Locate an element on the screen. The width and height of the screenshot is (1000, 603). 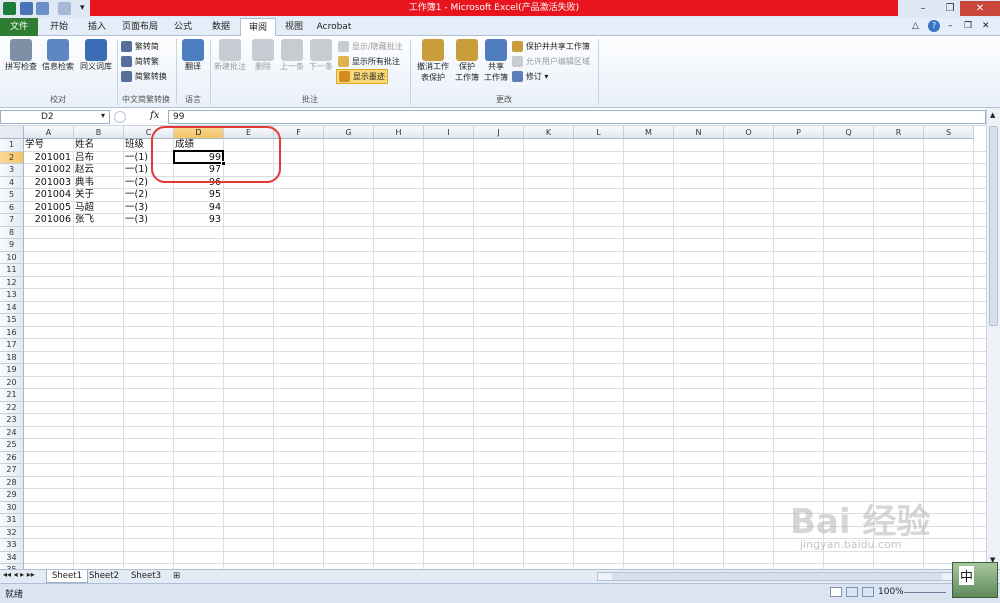
prev-comment-button: 上一条 is located at coordinates (292, 55).